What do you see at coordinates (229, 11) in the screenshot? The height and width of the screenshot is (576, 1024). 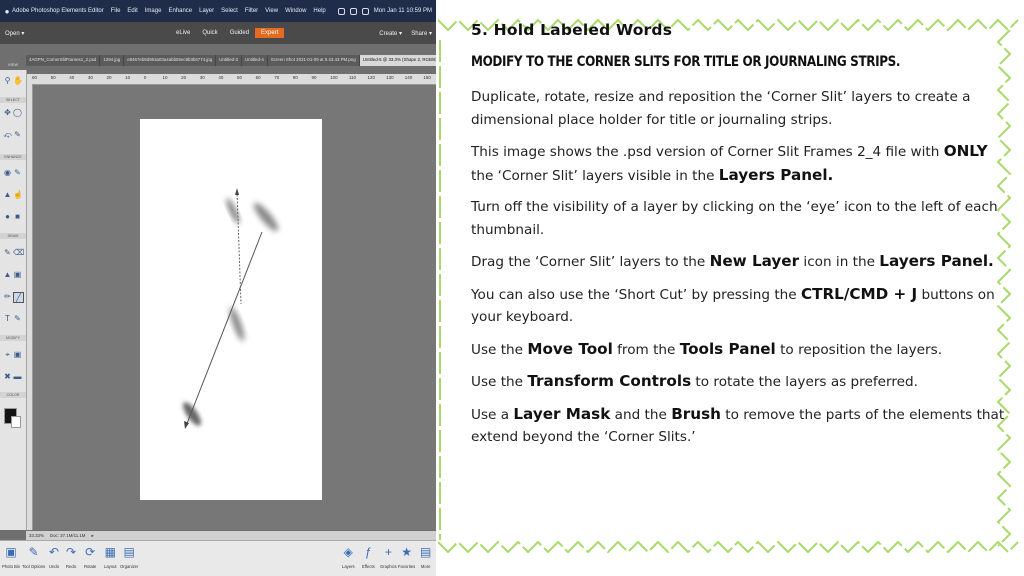 I see `menu-select: Select` at bounding box center [229, 11].